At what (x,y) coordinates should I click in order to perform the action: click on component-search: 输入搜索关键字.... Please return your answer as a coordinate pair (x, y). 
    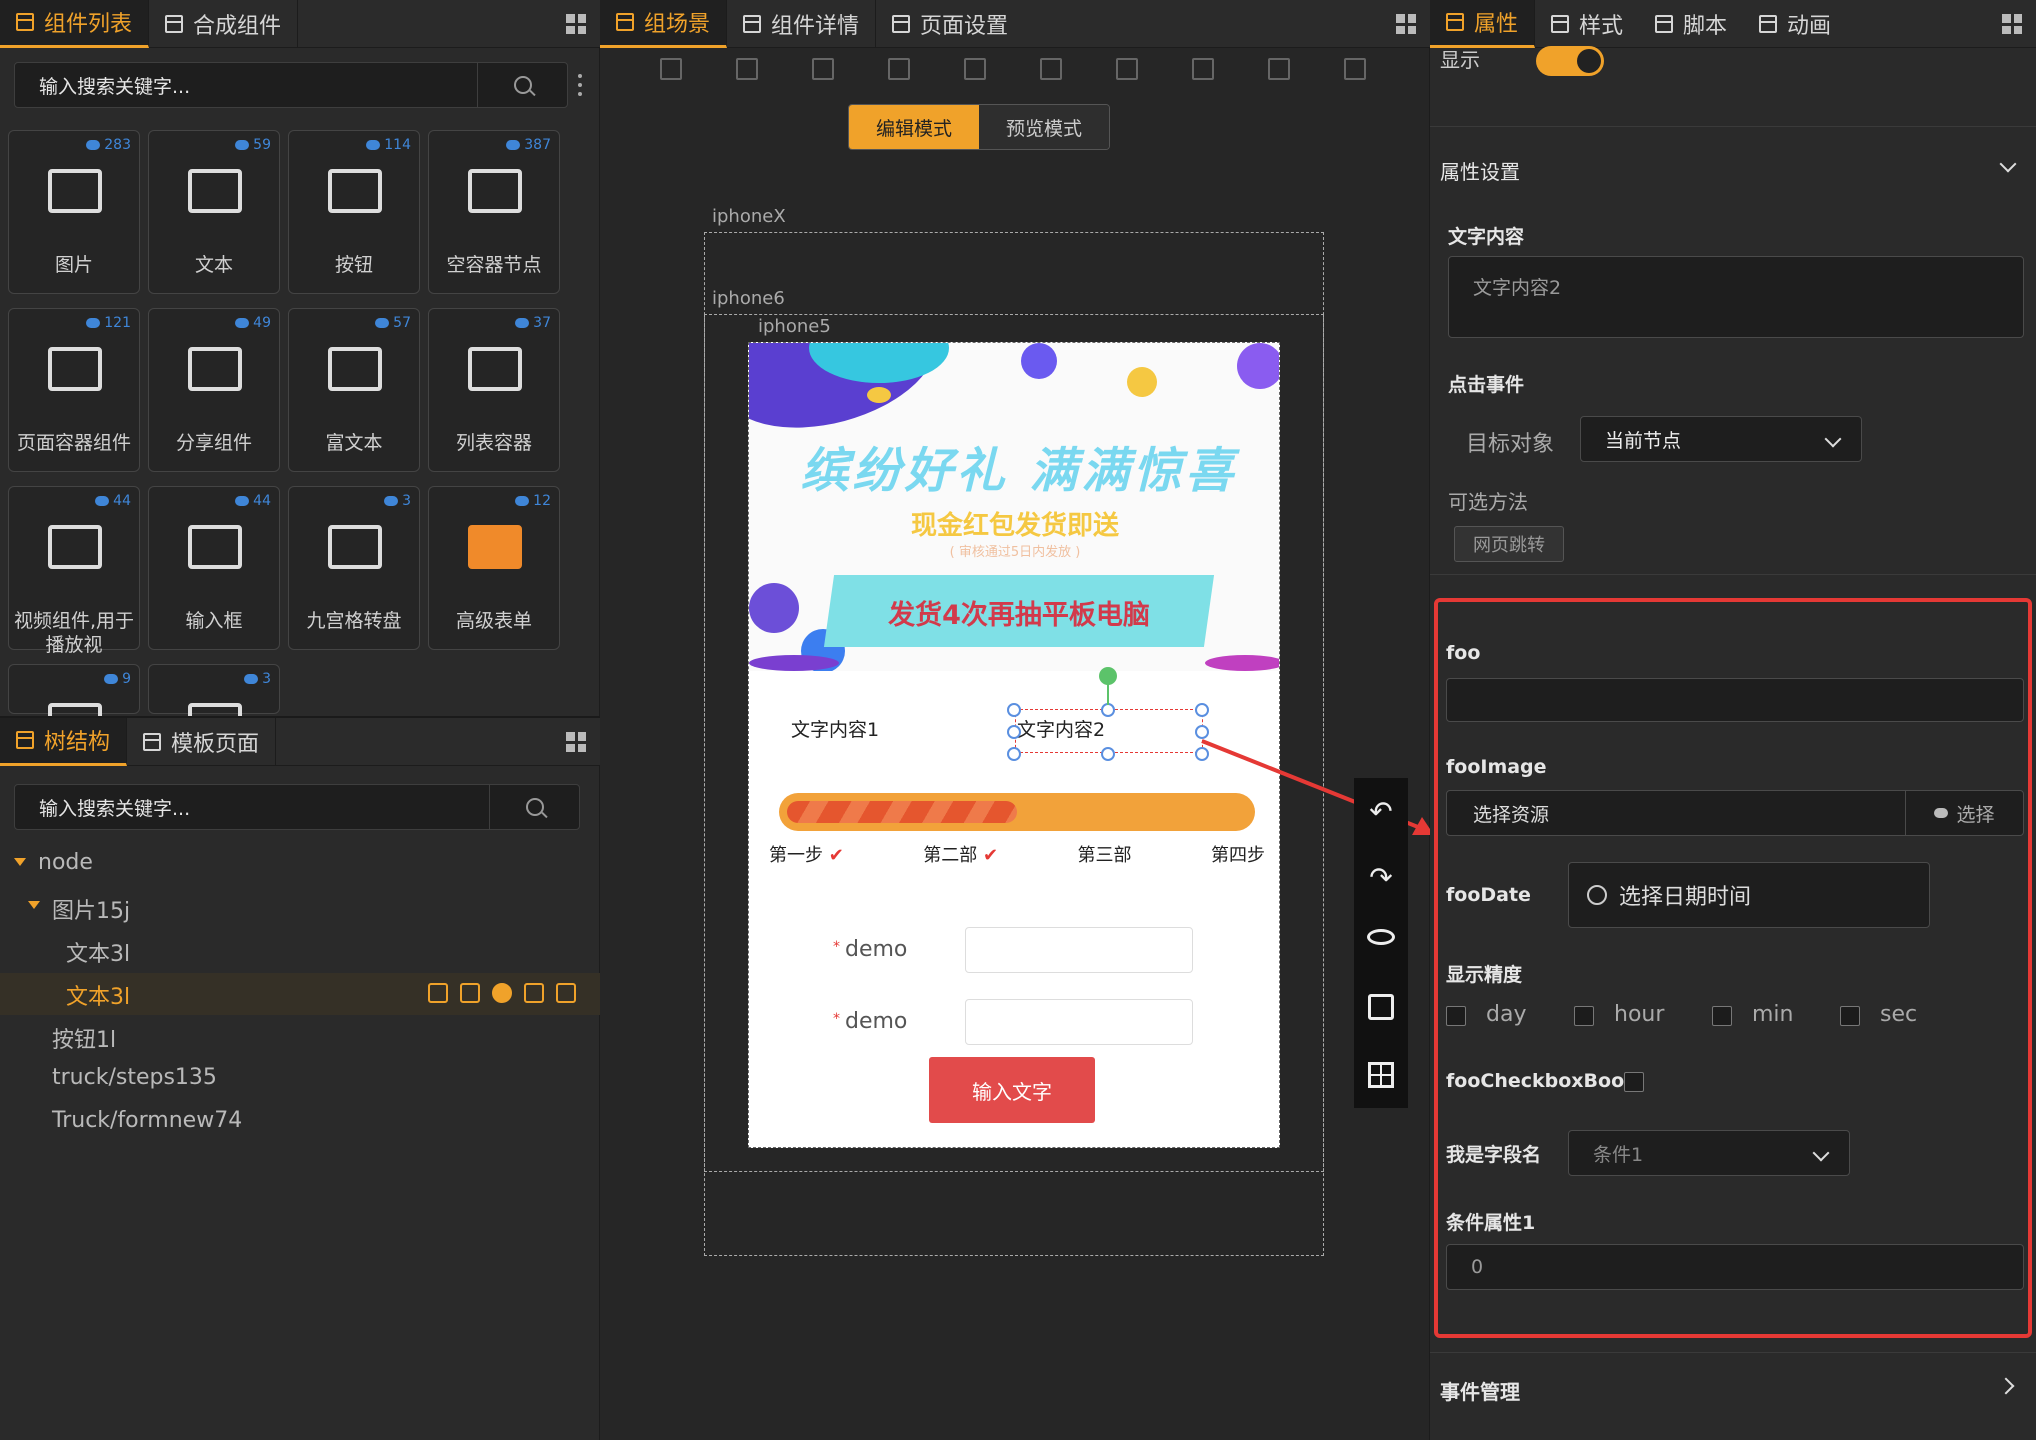
    Looking at the image, I should click on (291, 85).